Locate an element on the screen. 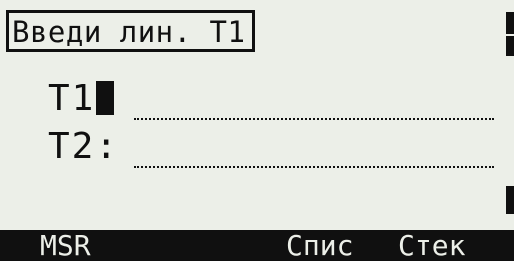 The width and height of the screenshot is (514, 261). status-indicator-middle is located at coordinates (510, 46).